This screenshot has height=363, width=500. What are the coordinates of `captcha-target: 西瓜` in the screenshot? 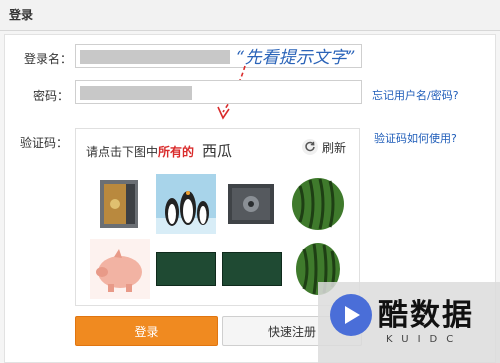 It's located at (217, 151).